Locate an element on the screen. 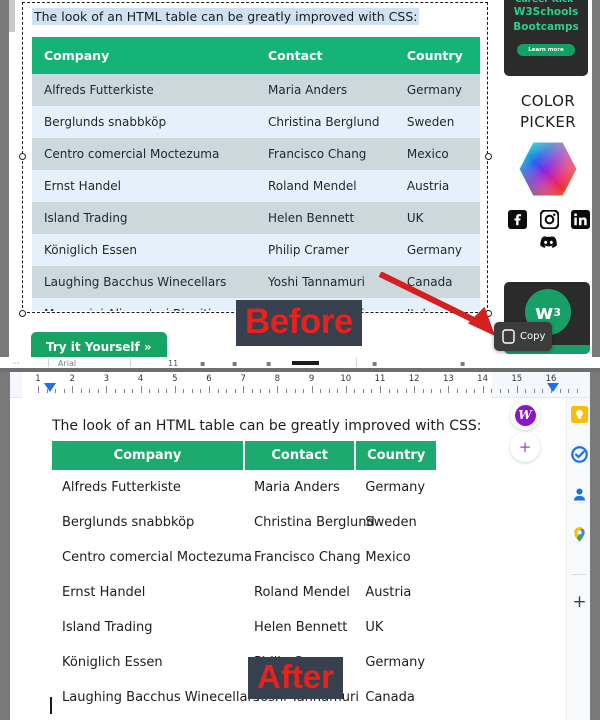  table-cell: Germany is located at coordinates (395, 487).